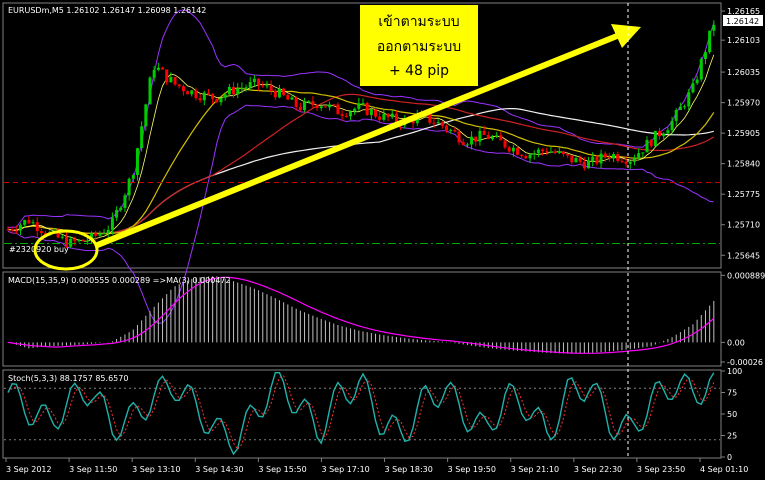 Image resolution: width=765 pixels, height=480 pixels. What do you see at coordinates (419, 71) in the screenshot?
I see `annotation-line-3: + 48 pip` at bounding box center [419, 71].